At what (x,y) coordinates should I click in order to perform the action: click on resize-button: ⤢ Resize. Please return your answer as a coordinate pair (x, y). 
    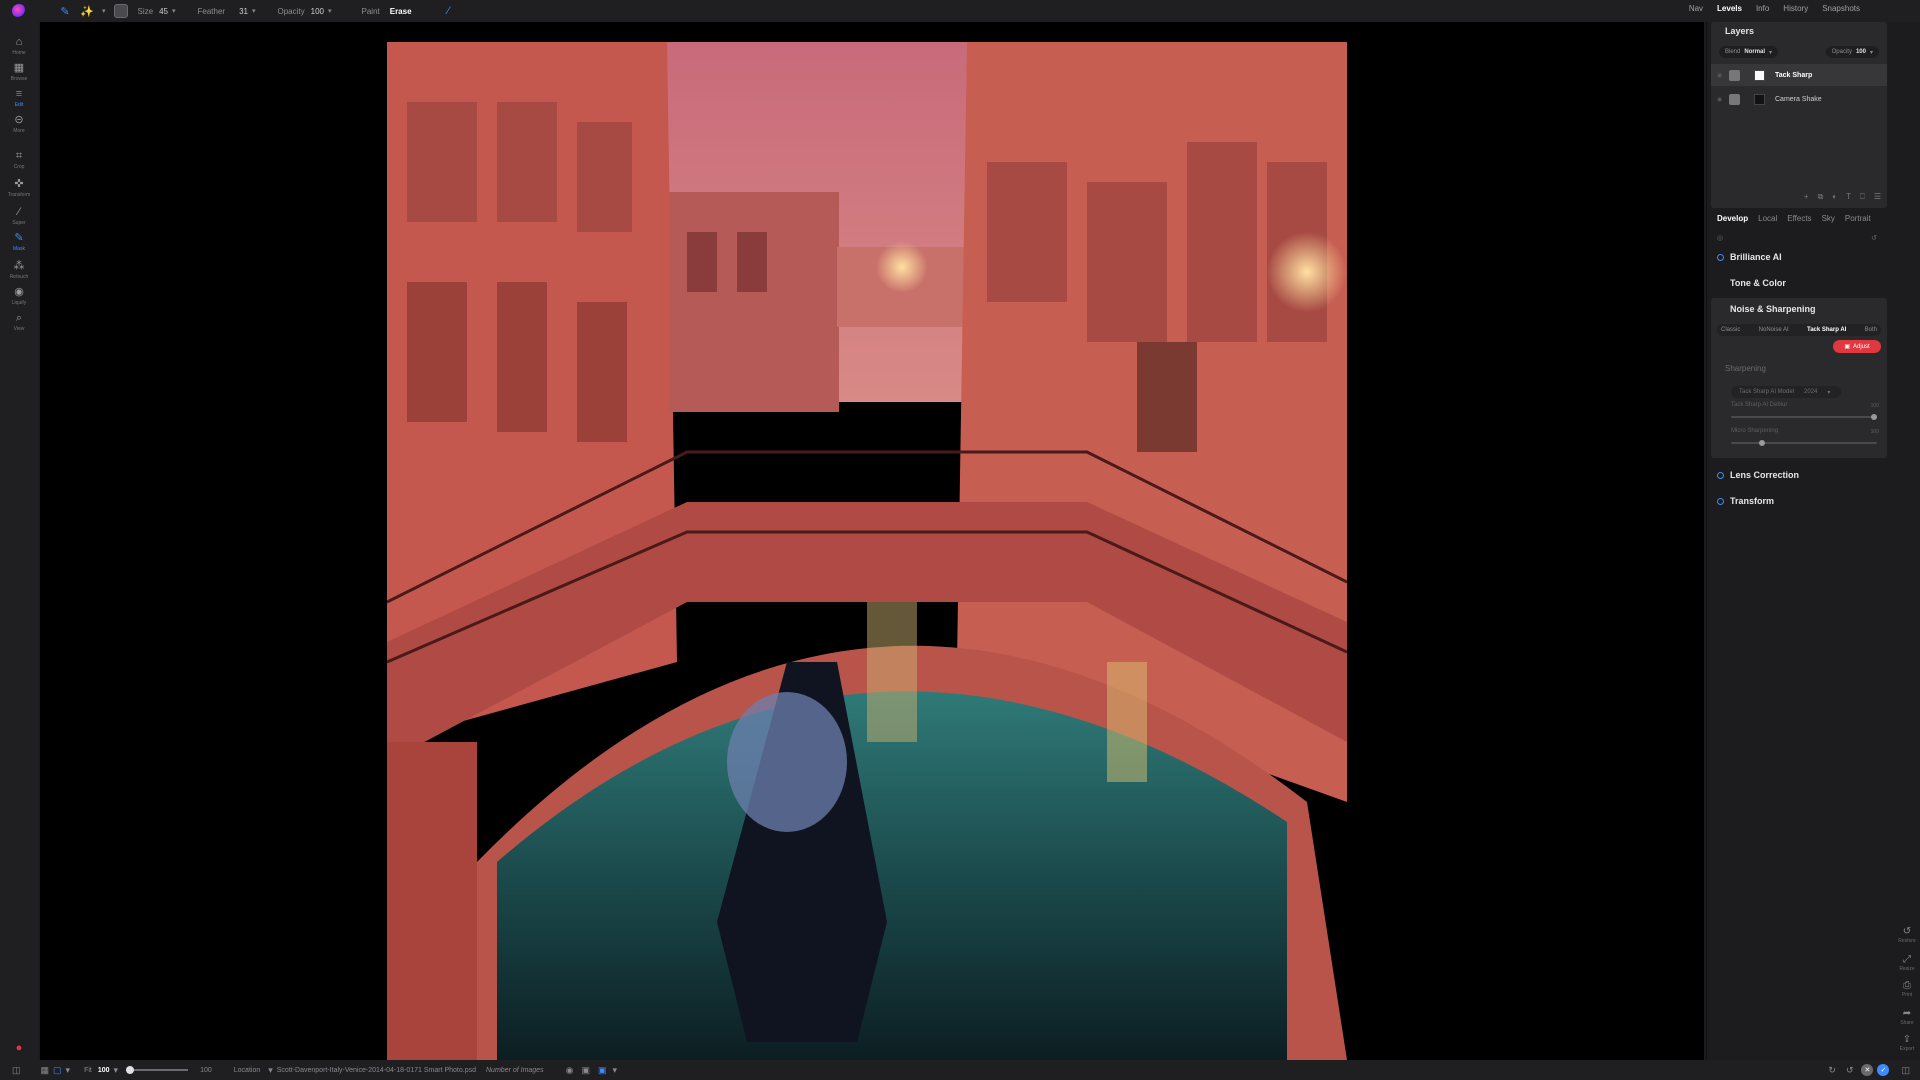
    Looking at the image, I should click on (1907, 963).